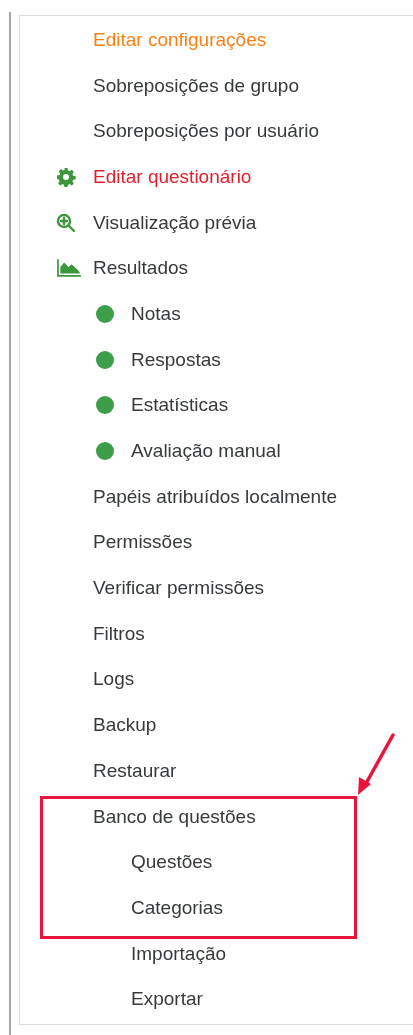 Image resolution: width=413 pixels, height=1035 pixels. What do you see at coordinates (176, 359) in the screenshot?
I see `menu-item: Respostas` at bounding box center [176, 359].